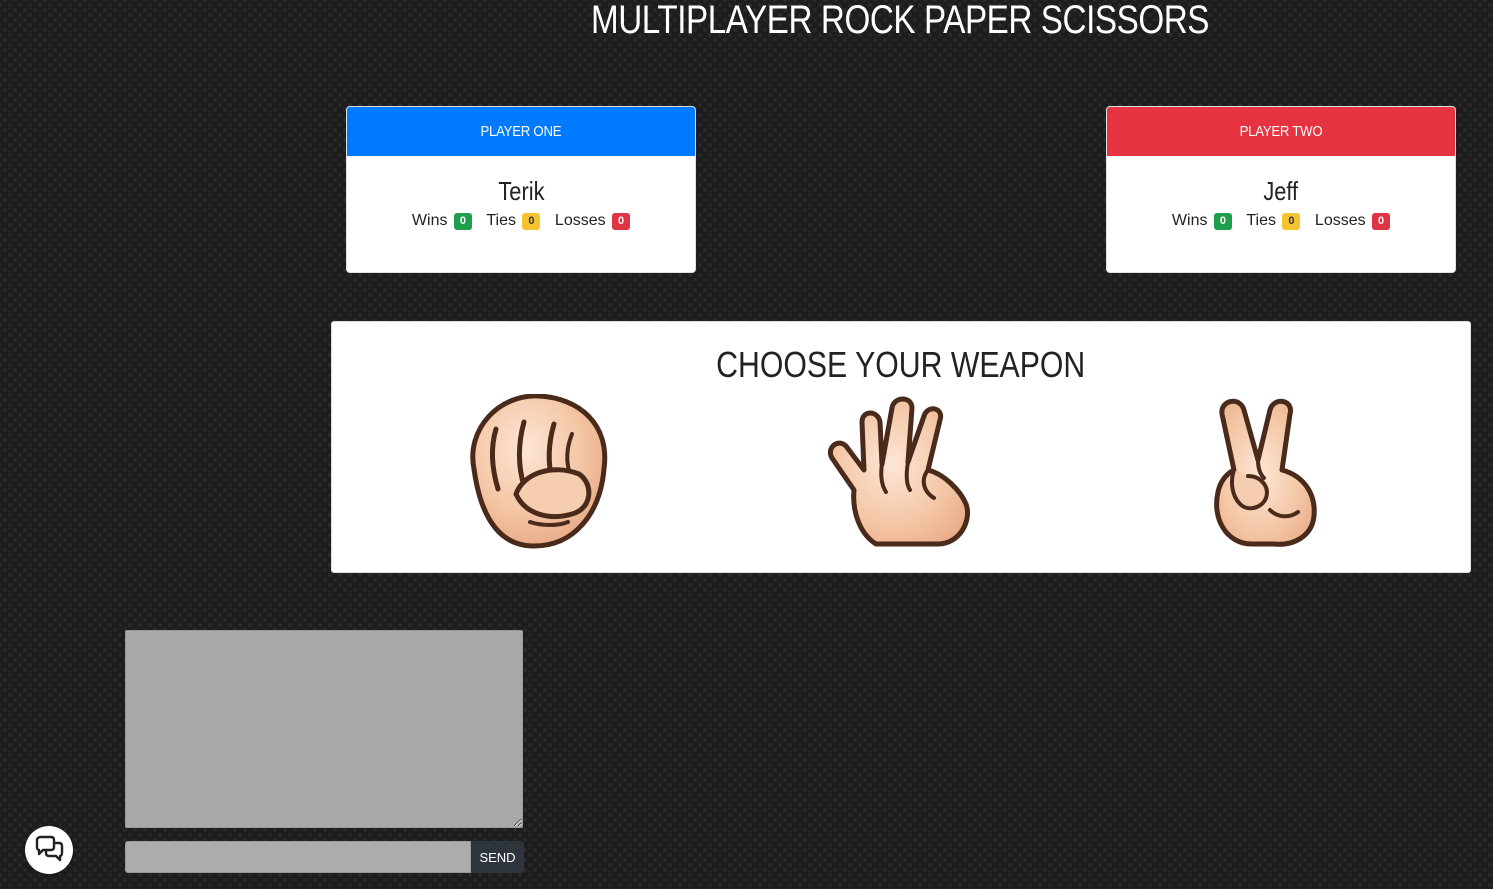 This screenshot has height=889, width=1493. I want to click on player-one-card: PLAYER ONE Terik Wins 0 Ties 0 Losses 0, so click(521, 189).